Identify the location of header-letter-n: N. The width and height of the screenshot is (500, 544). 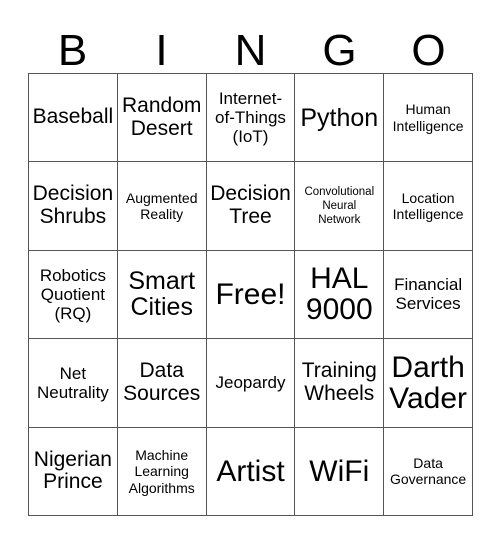
(250, 50).